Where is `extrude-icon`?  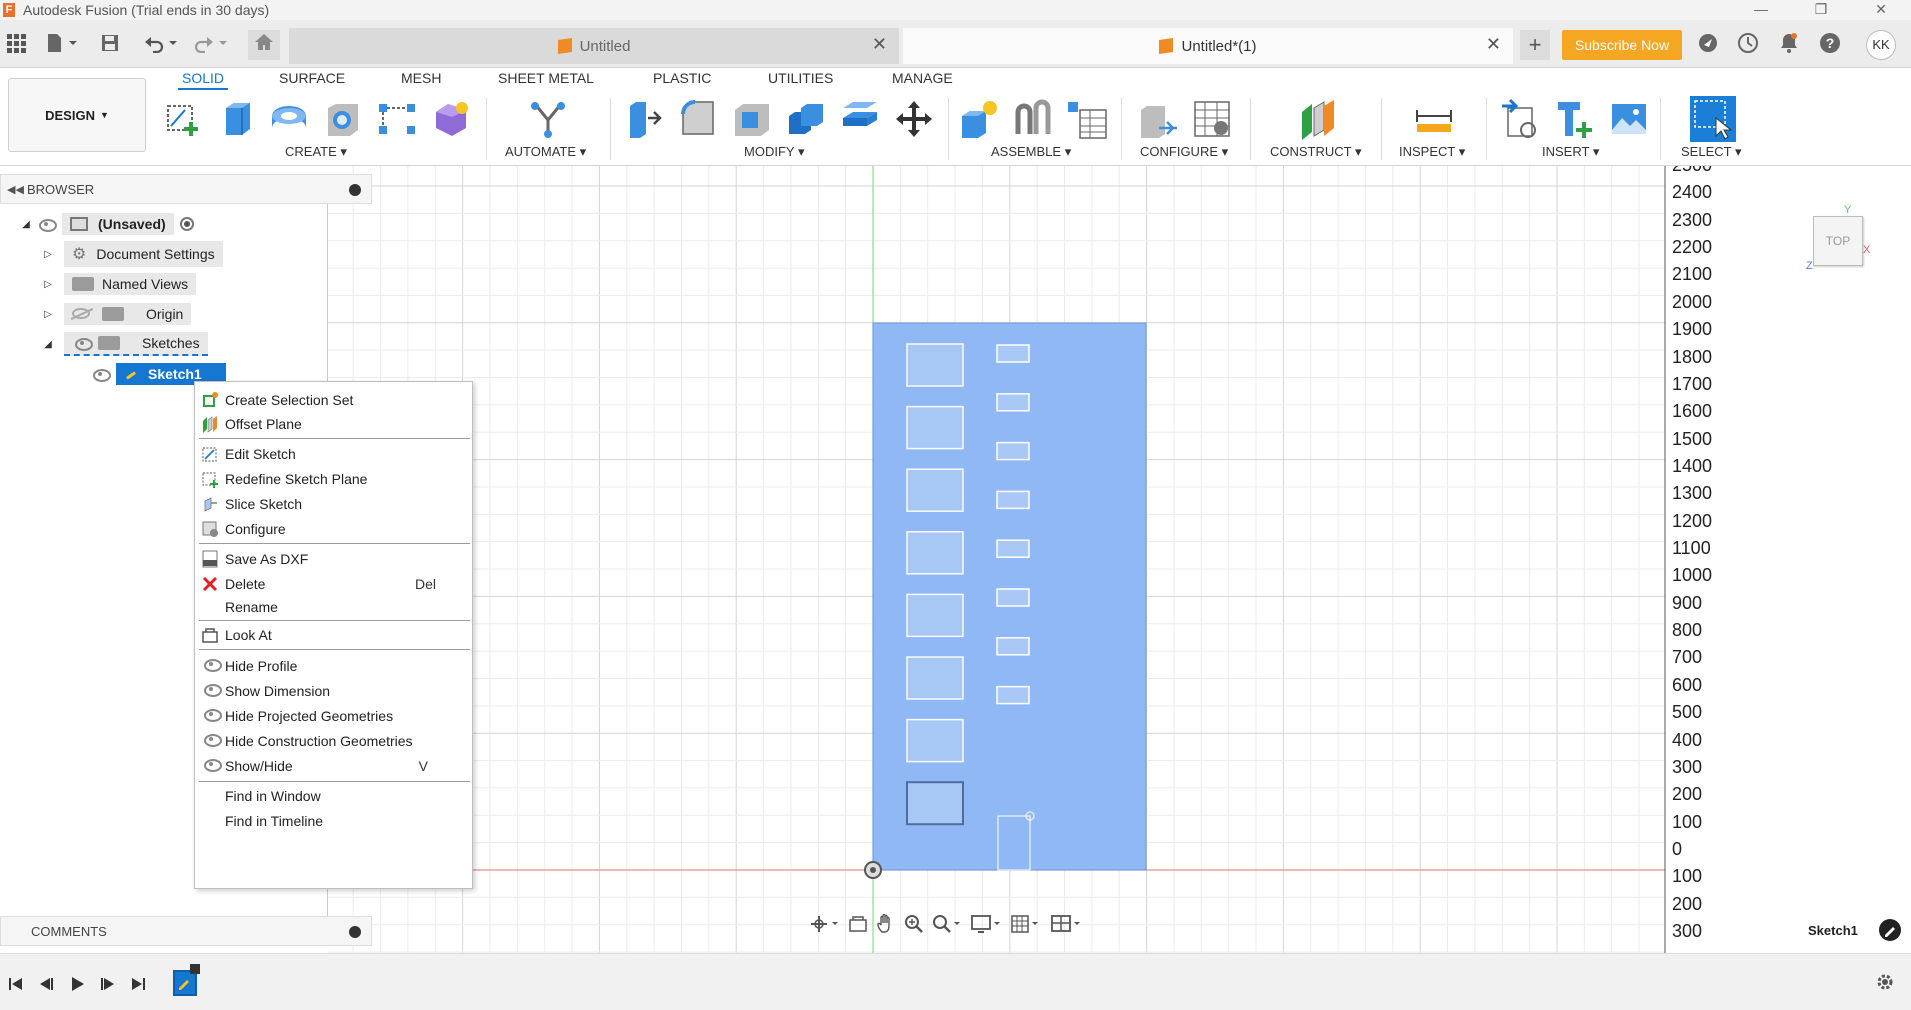
extrude-icon is located at coordinates (237, 119).